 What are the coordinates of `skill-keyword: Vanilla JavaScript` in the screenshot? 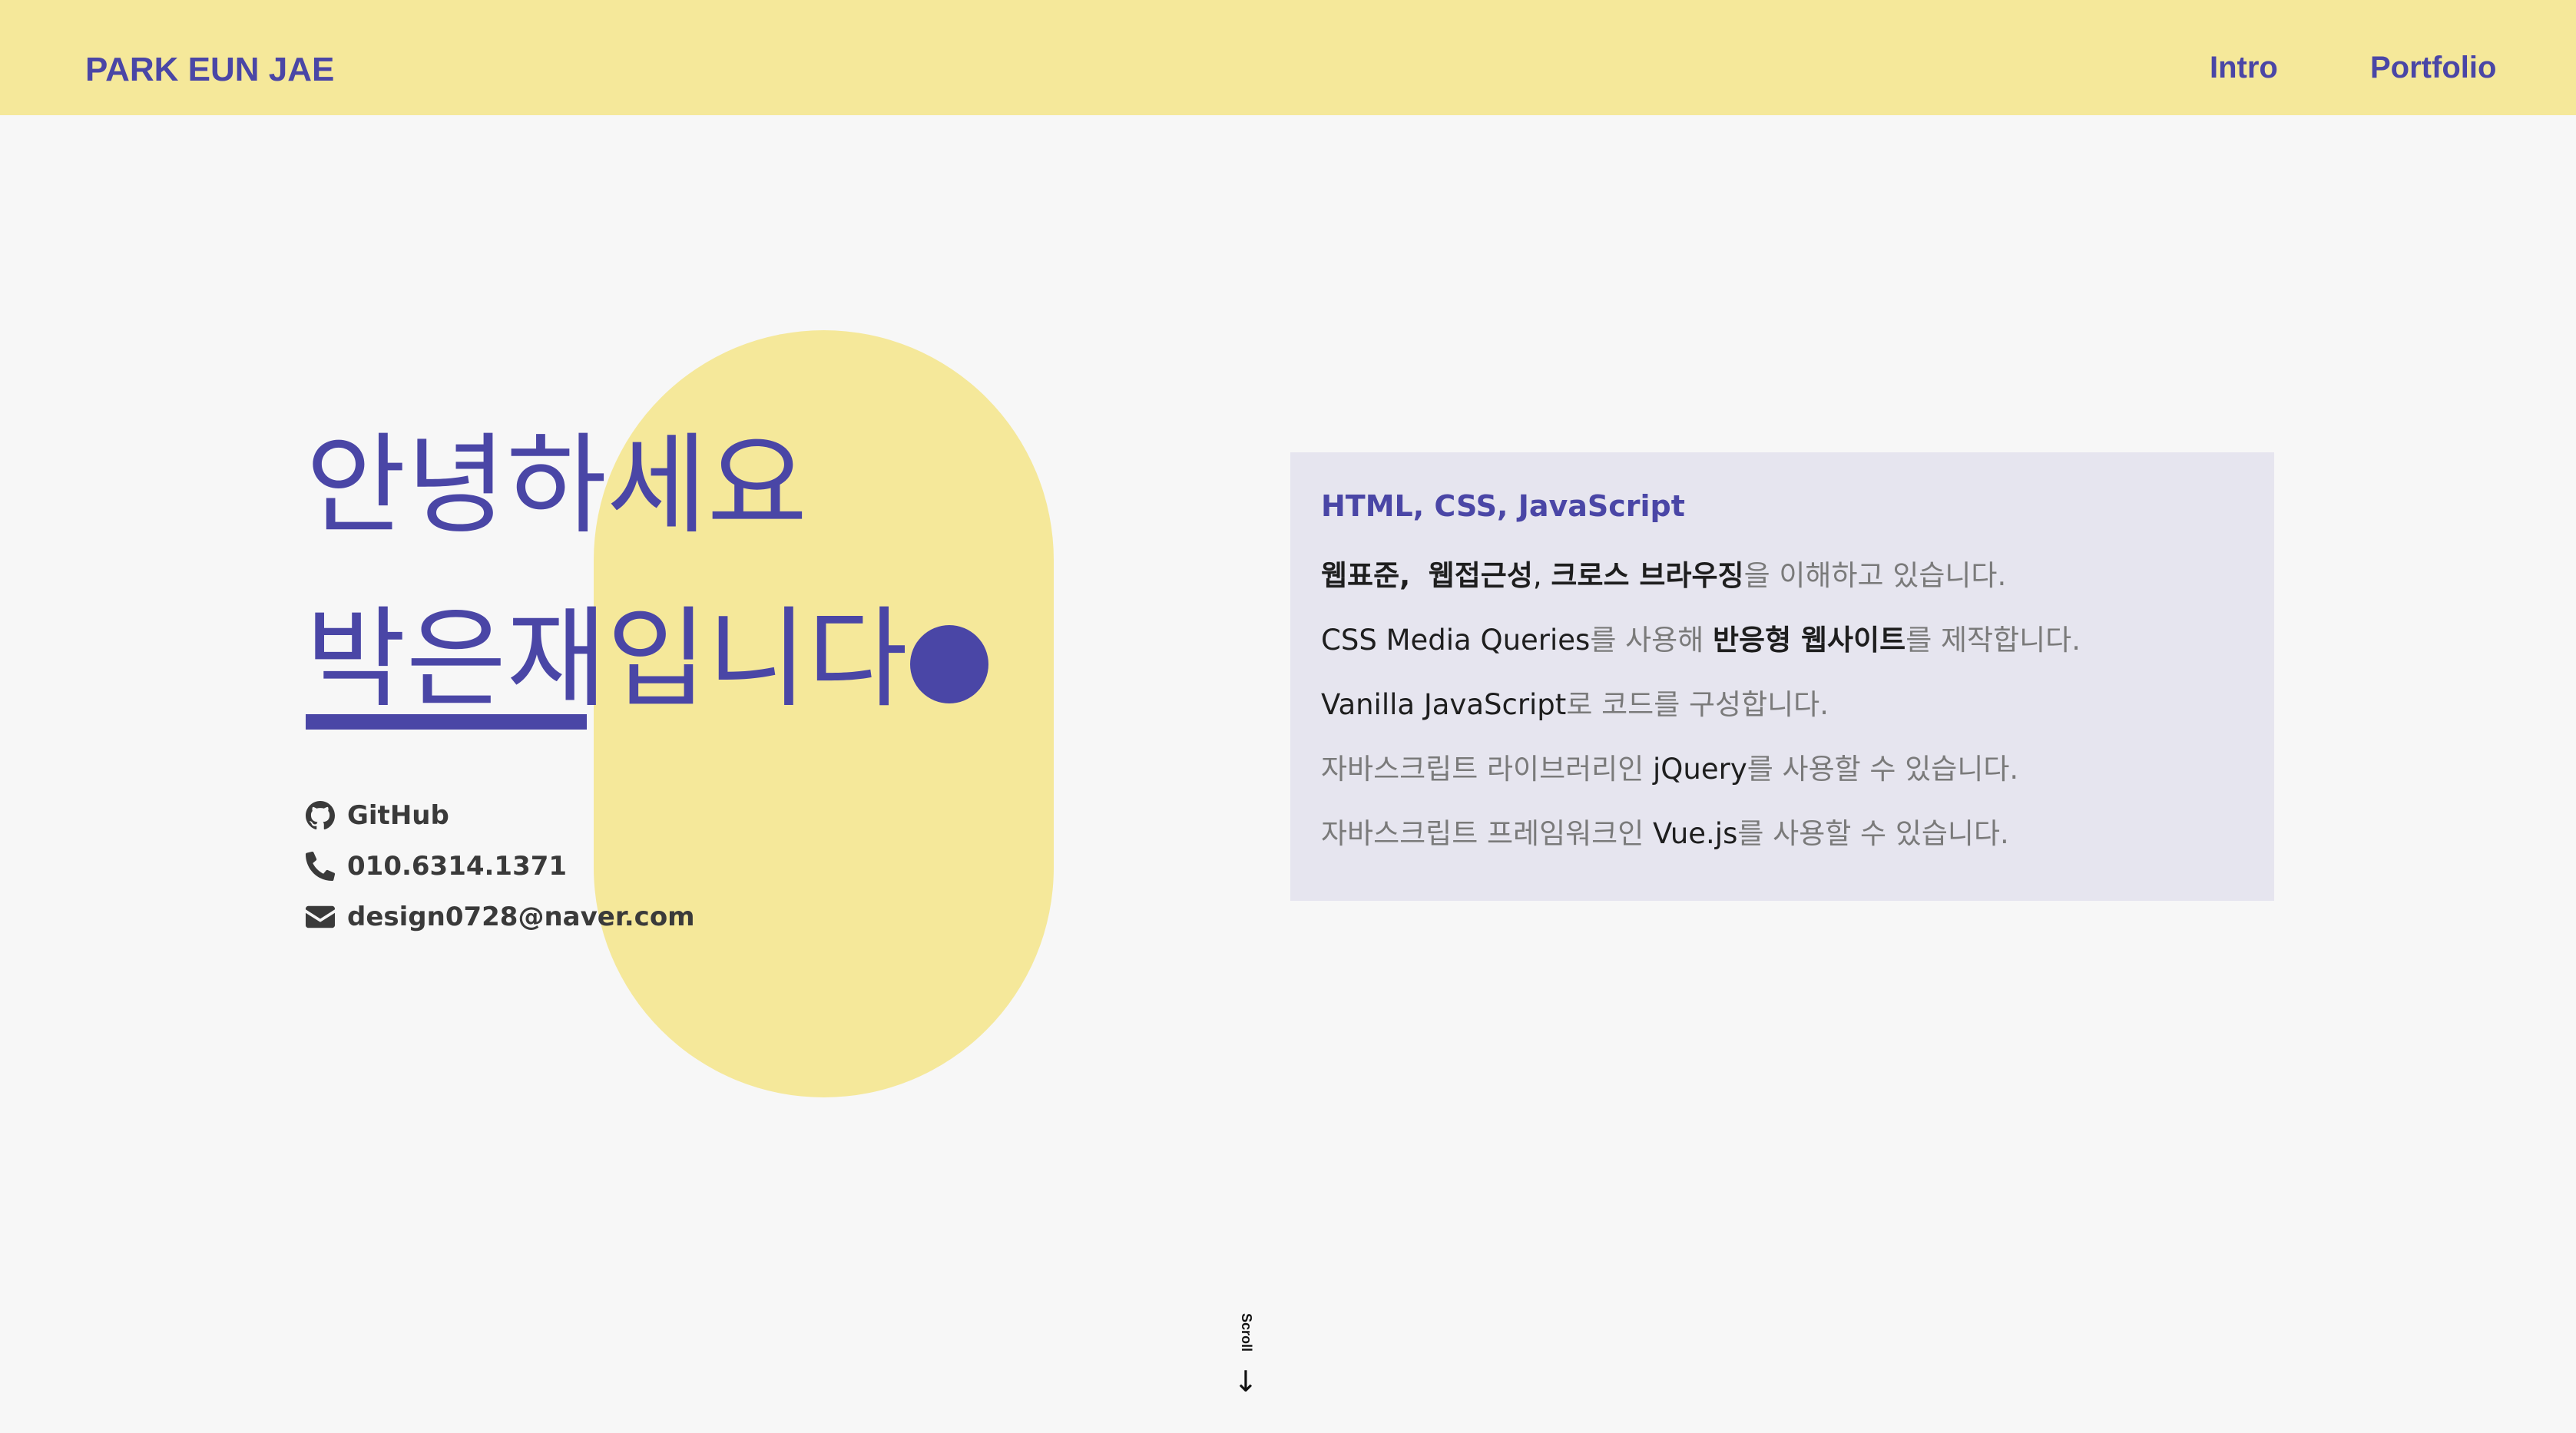 It's located at (1444, 704).